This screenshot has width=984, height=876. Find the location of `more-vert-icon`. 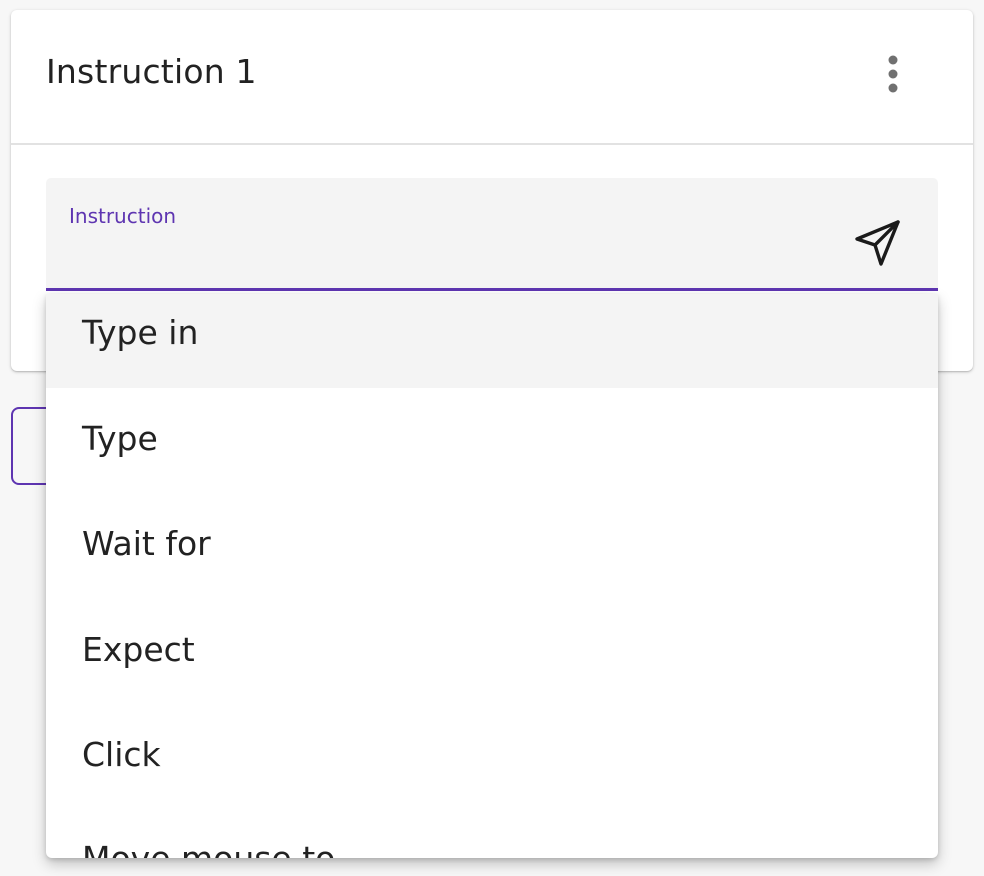

more-vert-icon is located at coordinates (893, 74).